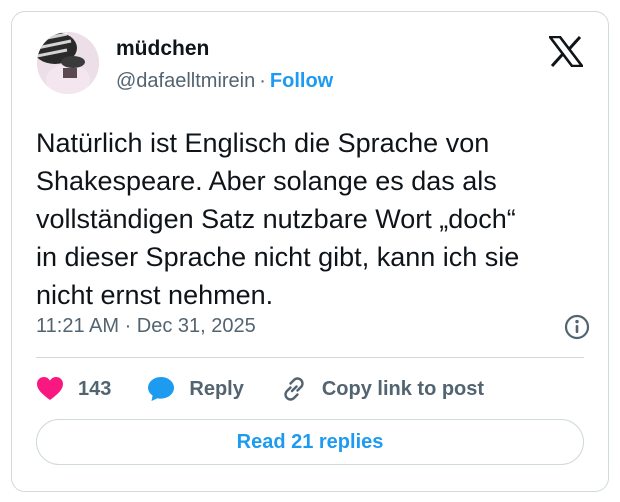 The height and width of the screenshot is (502, 620). What do you see at coordinates (155, 295) in the screenshot?
I see `tweet-text-line: nicht ernst nehmen.` at bounding box center [155, 295].